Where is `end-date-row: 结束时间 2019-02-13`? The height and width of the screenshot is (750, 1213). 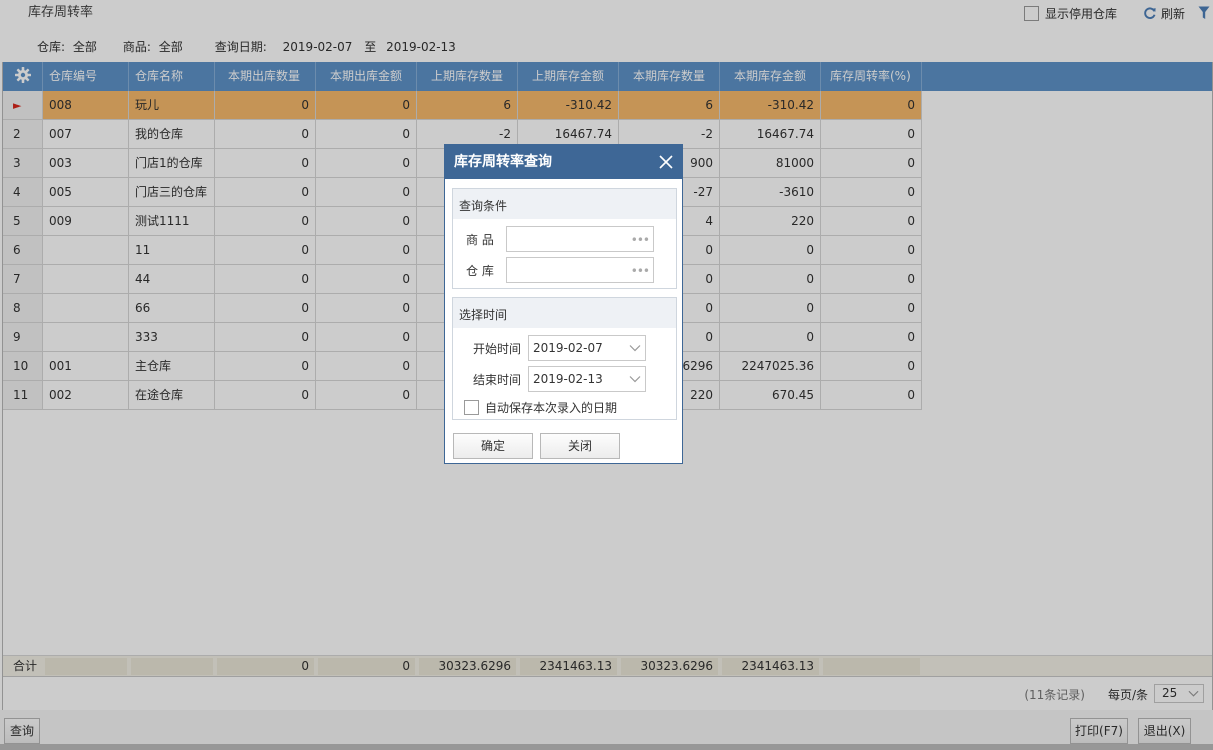 end-date-row: 结束时间 2019-02-13 is located at coordinates (559, 379).